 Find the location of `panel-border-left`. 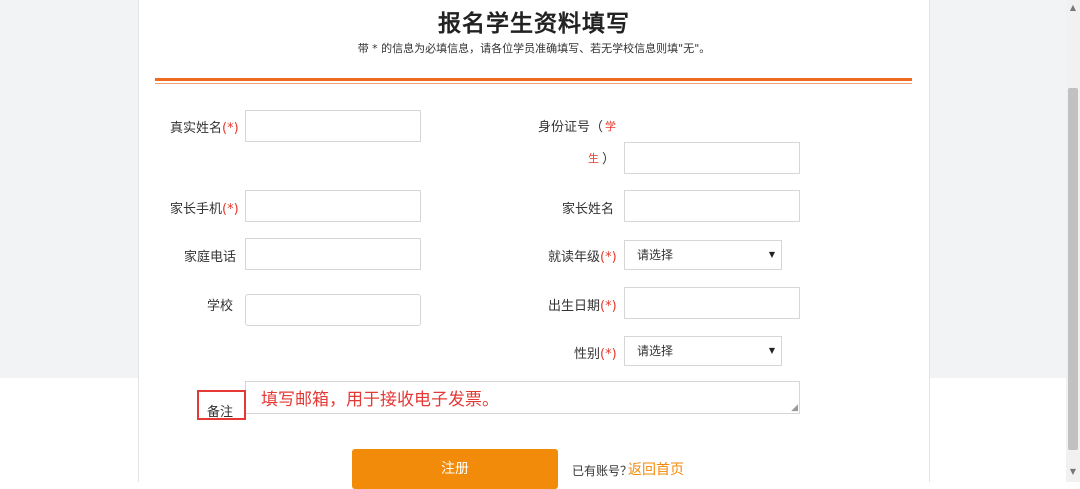

panel-border-left is located at coordinates (138, 241).